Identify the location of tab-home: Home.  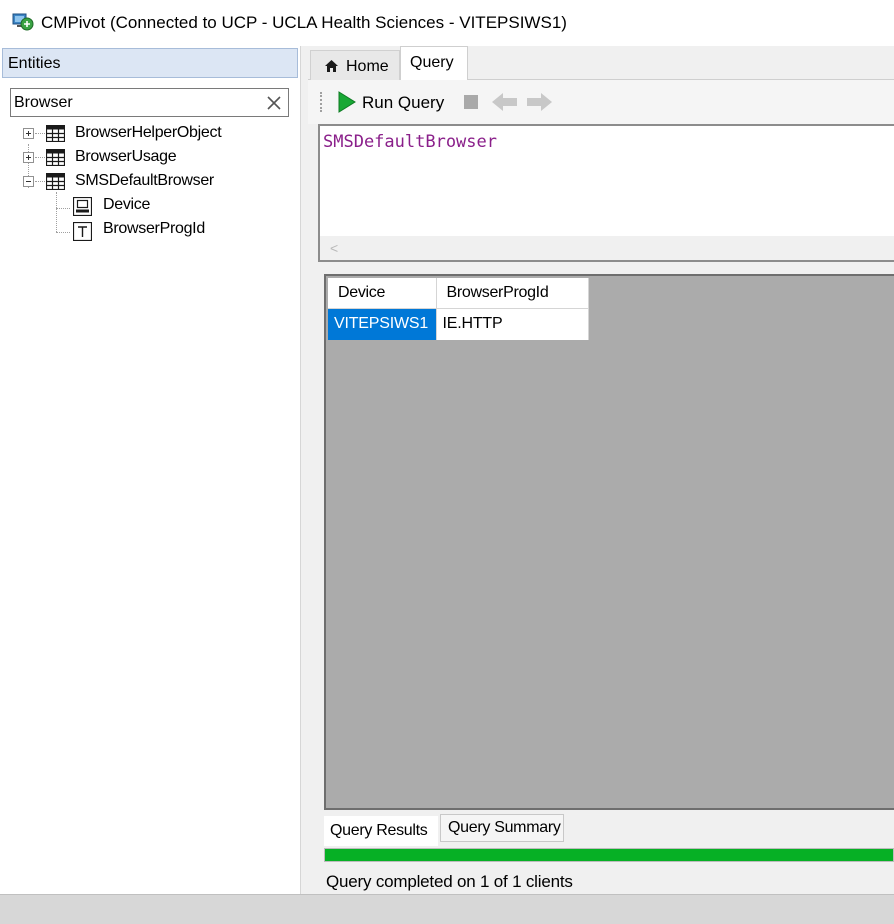
(355, 65).